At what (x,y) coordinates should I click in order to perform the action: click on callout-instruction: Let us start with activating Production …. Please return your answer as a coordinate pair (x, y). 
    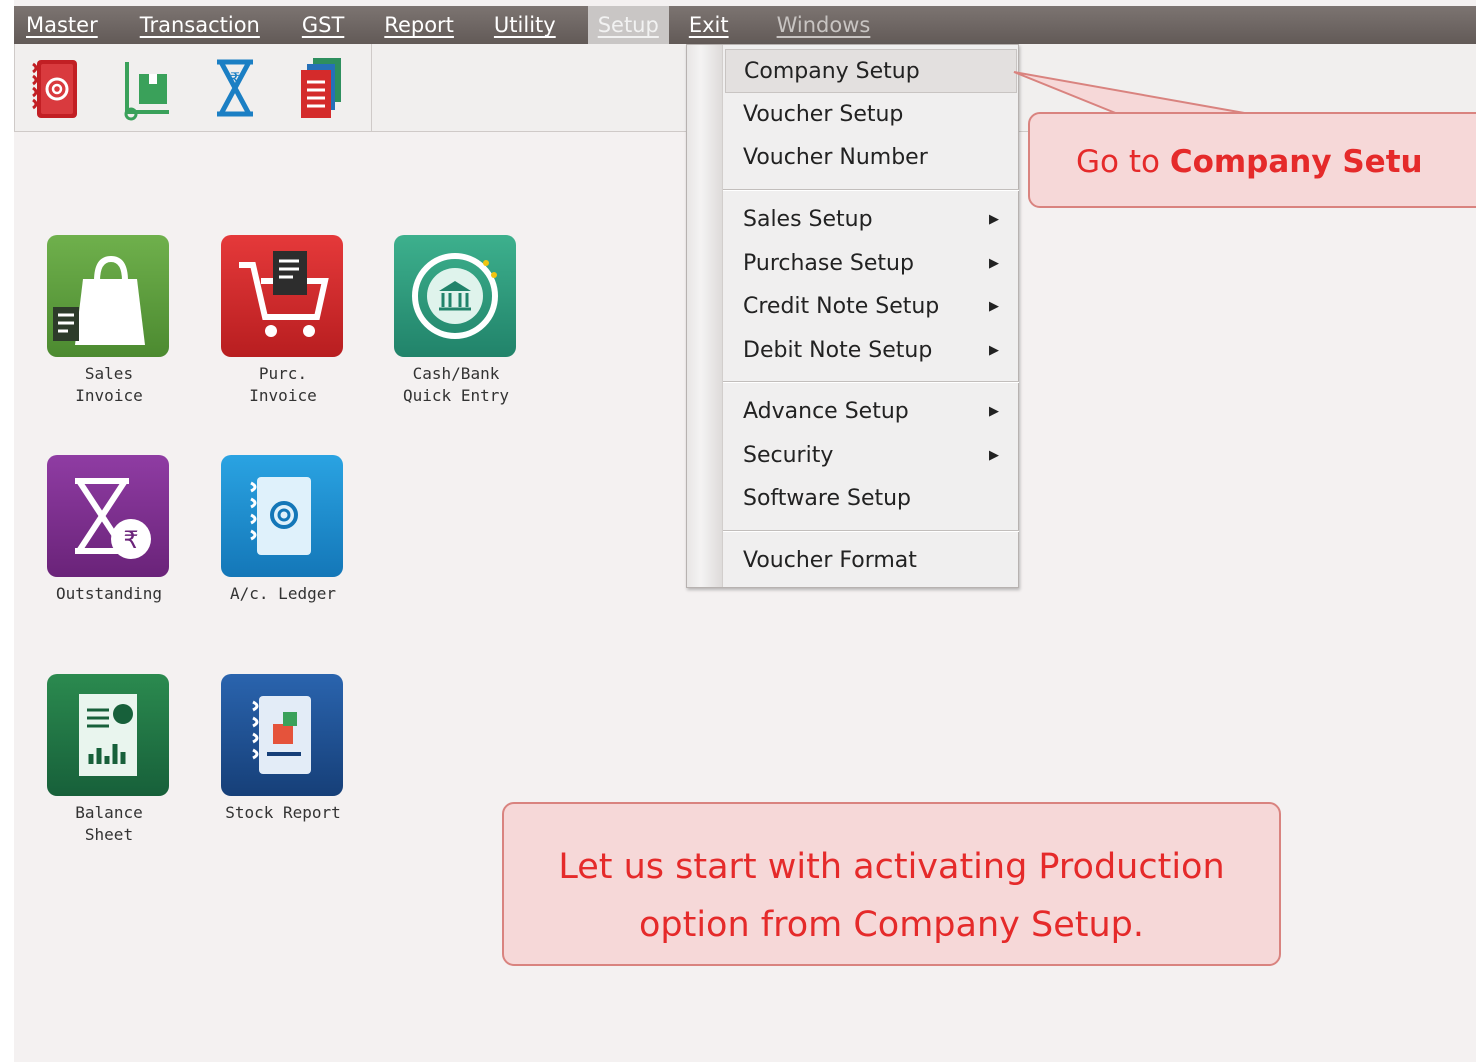
    Looking at the image, I should click on (891, 884).